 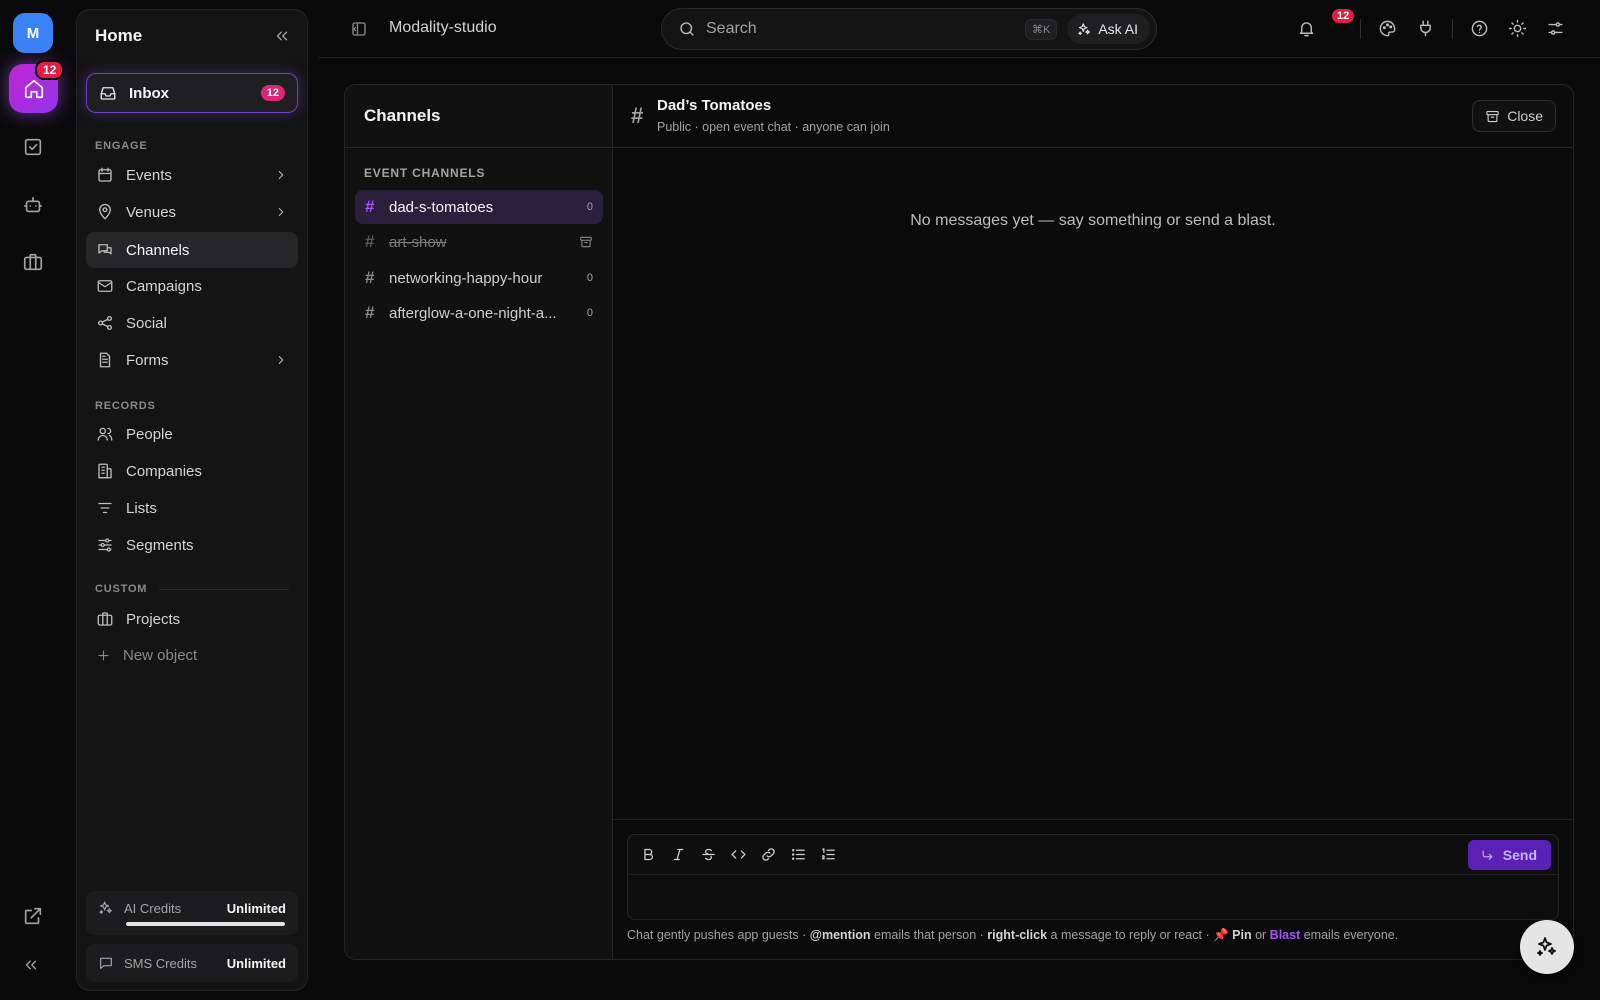 I want to click on collapse-rail-button, so click(x=31, y=965).